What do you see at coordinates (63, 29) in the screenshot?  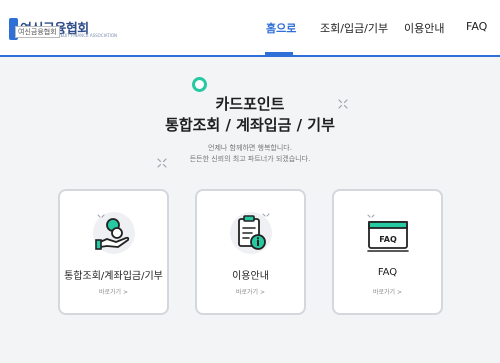 I see `site-logo: 여신금융협회 CREDIT FINANCE ASSOCIATION 여신금융협회` at bounding box center [63, 29].